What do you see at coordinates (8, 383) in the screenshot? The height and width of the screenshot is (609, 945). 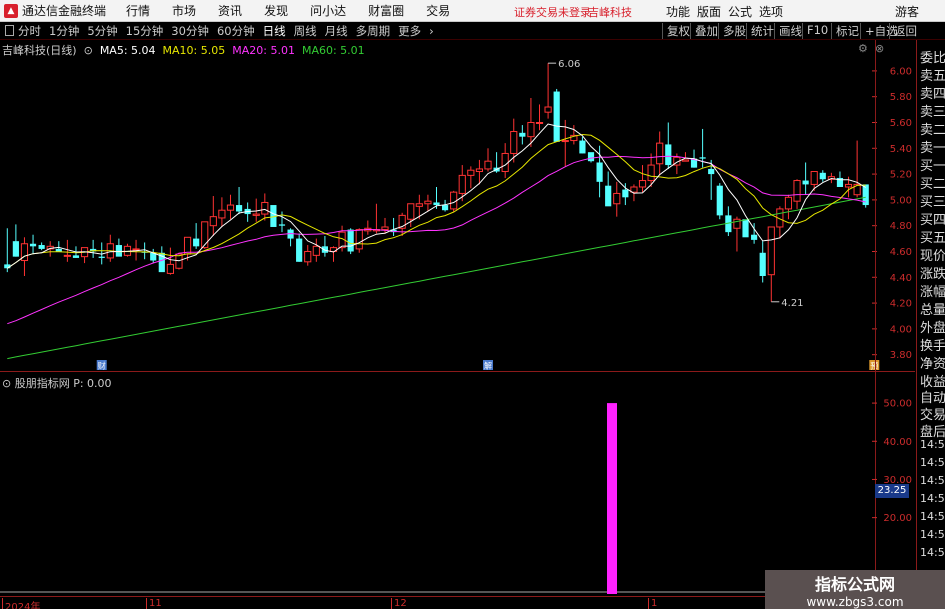 I see `indicator-settings-icon: ⊙` at bounding box center [8, 383].